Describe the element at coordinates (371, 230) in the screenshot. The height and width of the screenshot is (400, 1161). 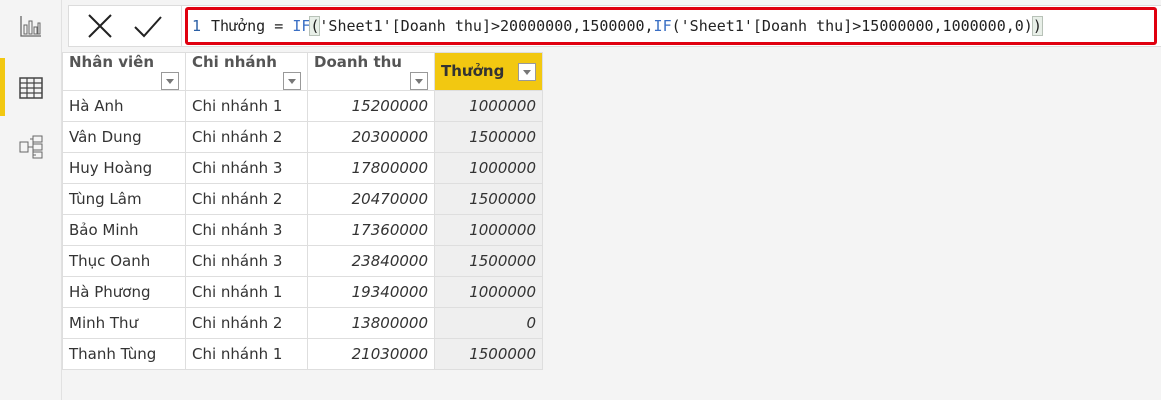
I see `table-cell: 17360000` at that location.